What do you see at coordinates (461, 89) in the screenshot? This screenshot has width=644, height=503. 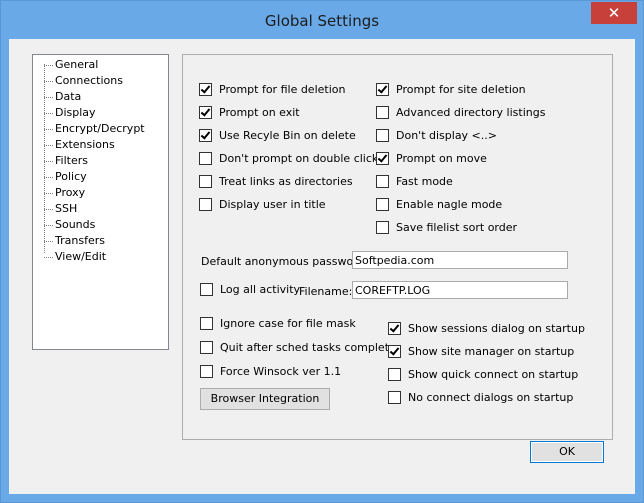 I see `general-right-label-0: Prompt for site deletion` at bounding box center [461, 89].